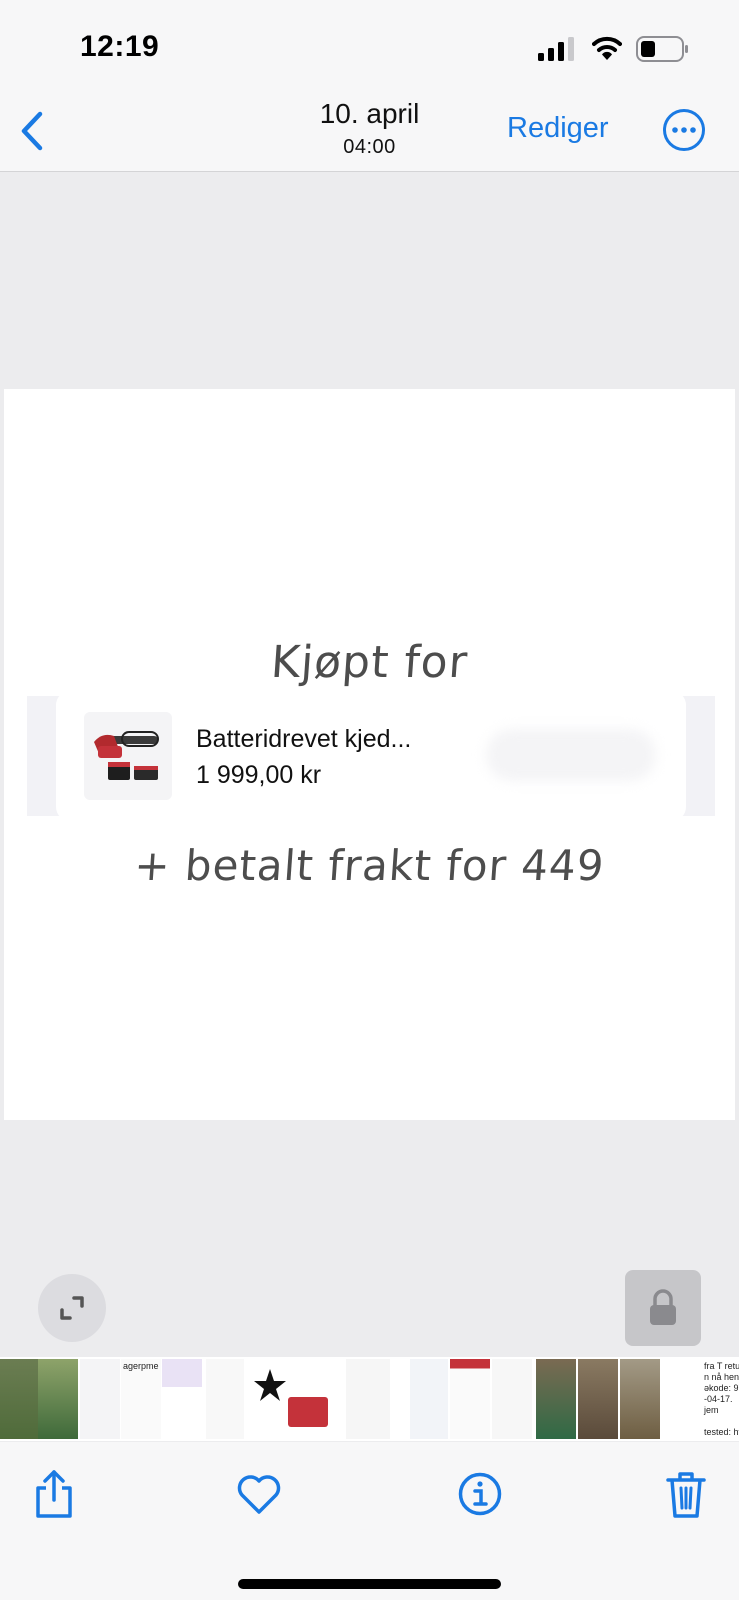 Image resolution: width=739 pixels, height=1600 pixels. What do you see at coordinates (141, 1399) in the screenshot?
I see `thumbnail: agerpme` at bounding box center [141, 1399].